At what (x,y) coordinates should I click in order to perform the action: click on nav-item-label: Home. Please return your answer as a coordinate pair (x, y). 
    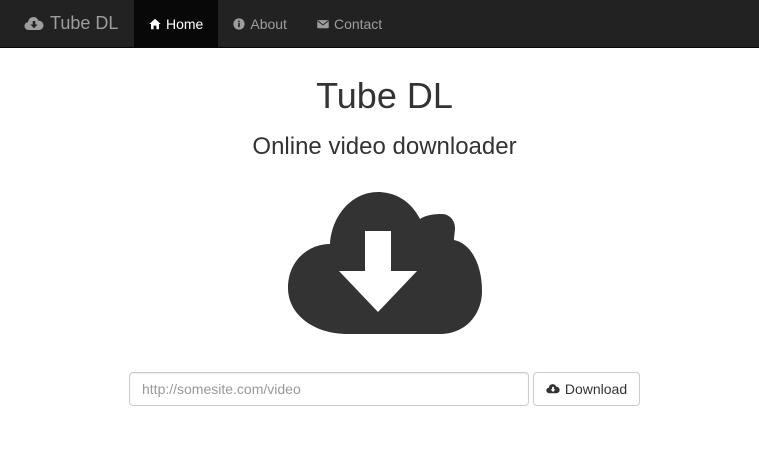
    Looking at the image, I should click on (185, 23).